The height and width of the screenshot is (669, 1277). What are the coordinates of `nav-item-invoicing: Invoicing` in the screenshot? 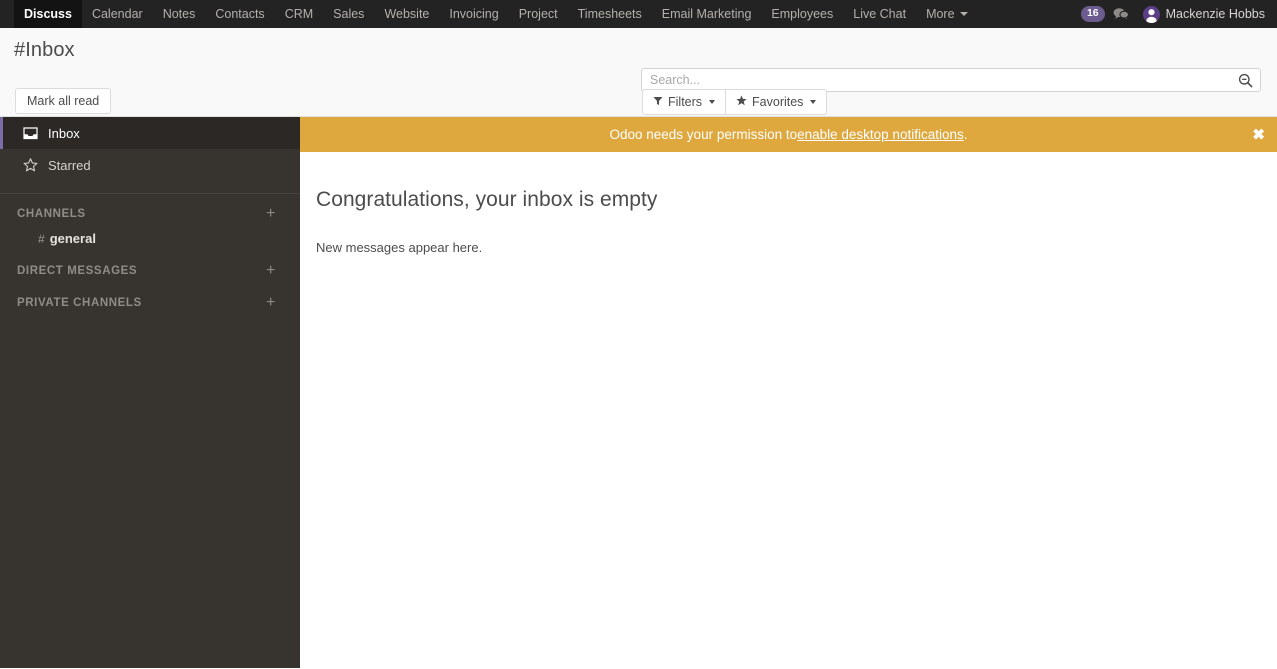 It's located at (473, 14).